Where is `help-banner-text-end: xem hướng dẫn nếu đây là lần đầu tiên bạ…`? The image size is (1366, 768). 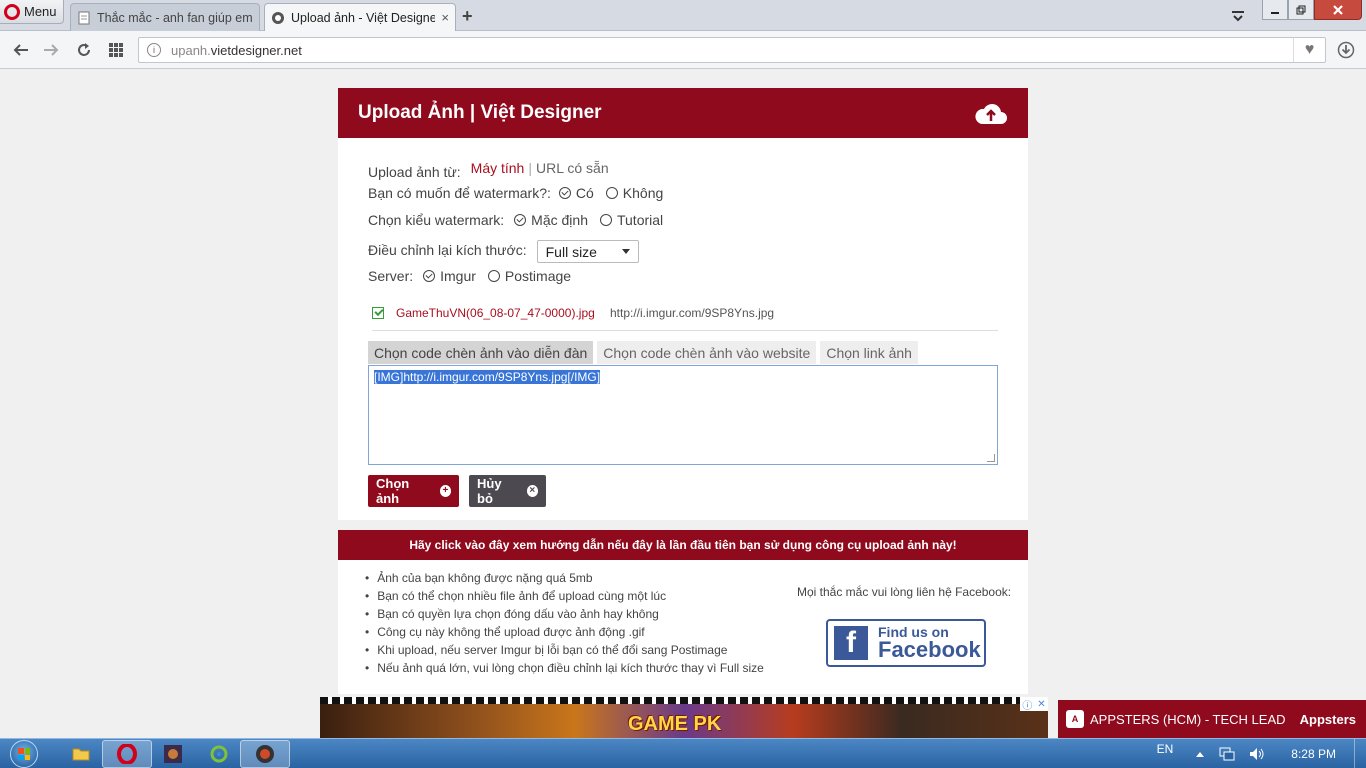
help-banner-text-end: xem hướng dẫn nếu đây là lần đầu tiên bạ… is located at coordinates (733, 545).